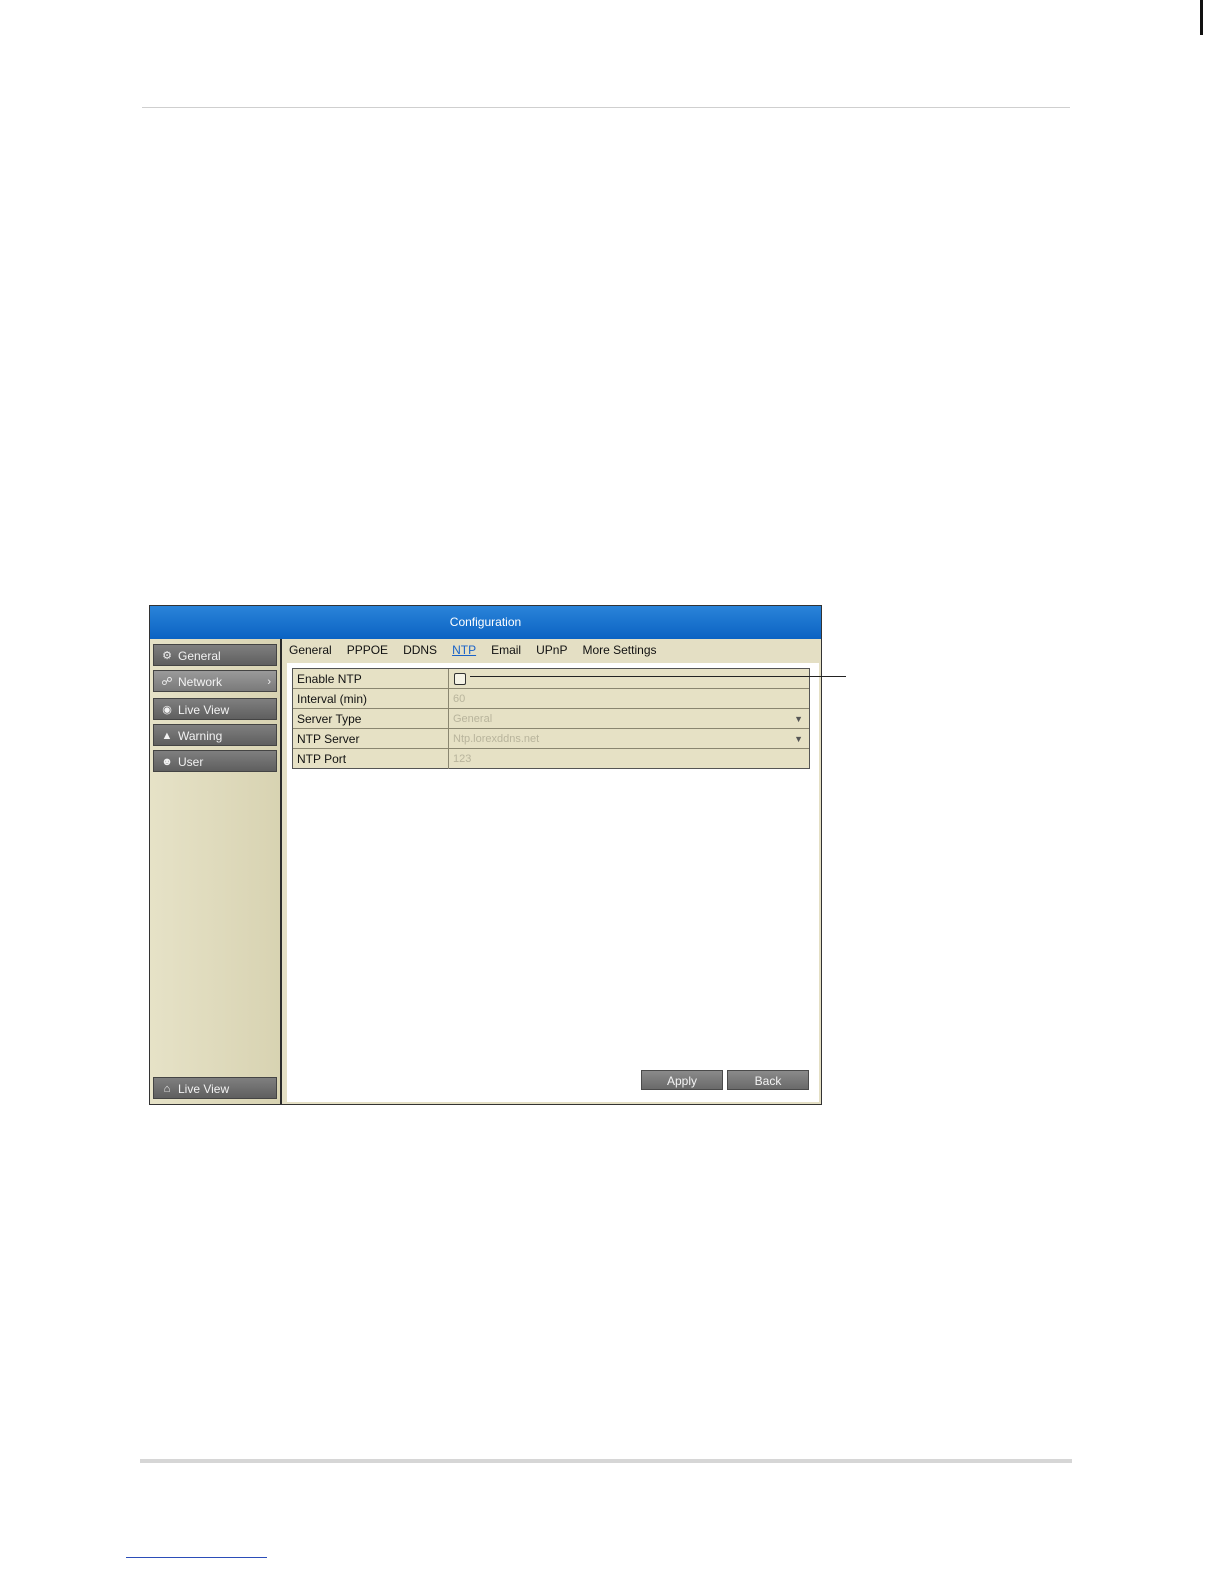  Describe the element at coordinates (682, 1080) in the screenshot. I see `apply-button: Apply` at that location.